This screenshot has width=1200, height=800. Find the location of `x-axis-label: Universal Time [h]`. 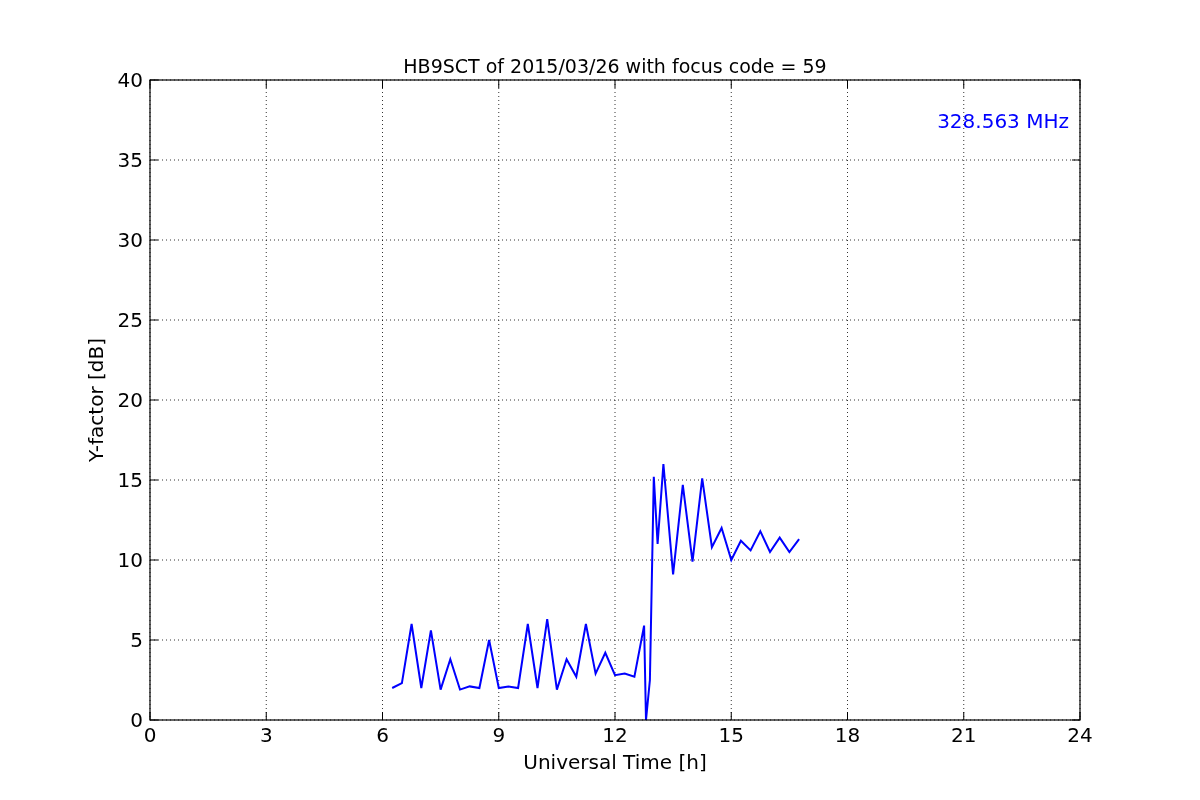

x-axis-label: Universal Time [h] is located at coordinates (615, 762).